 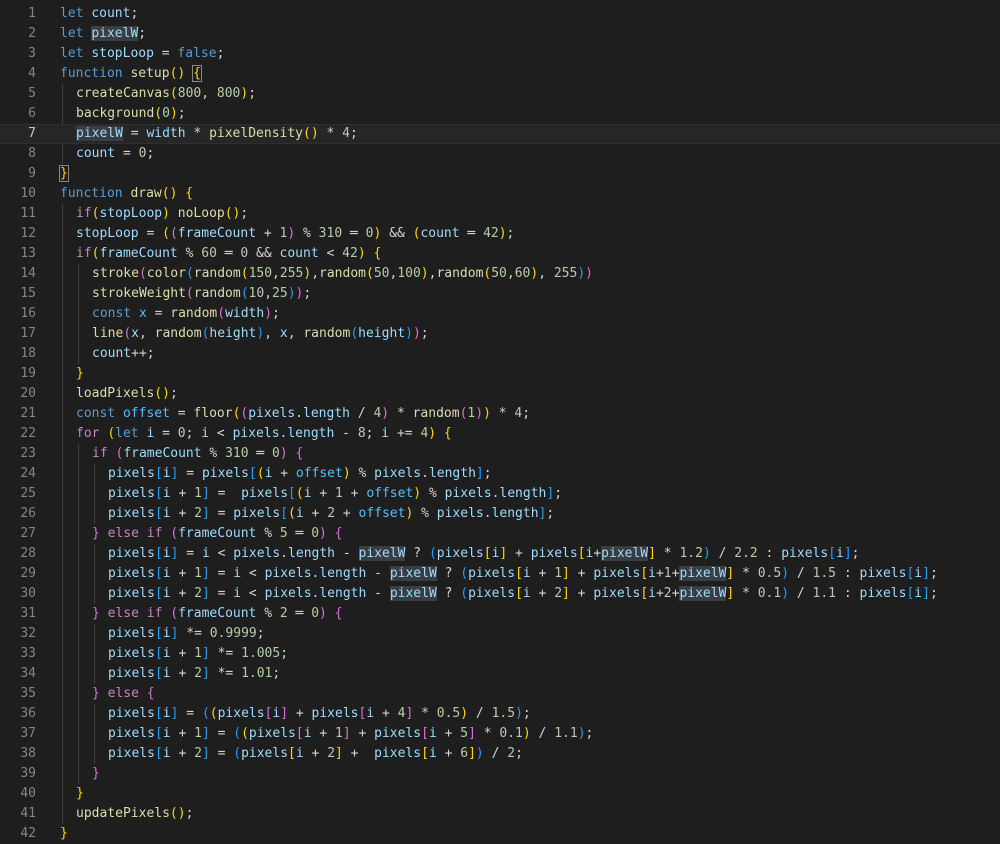 I want to click on code-text: loadPixels();, so click(x=127, y=394).